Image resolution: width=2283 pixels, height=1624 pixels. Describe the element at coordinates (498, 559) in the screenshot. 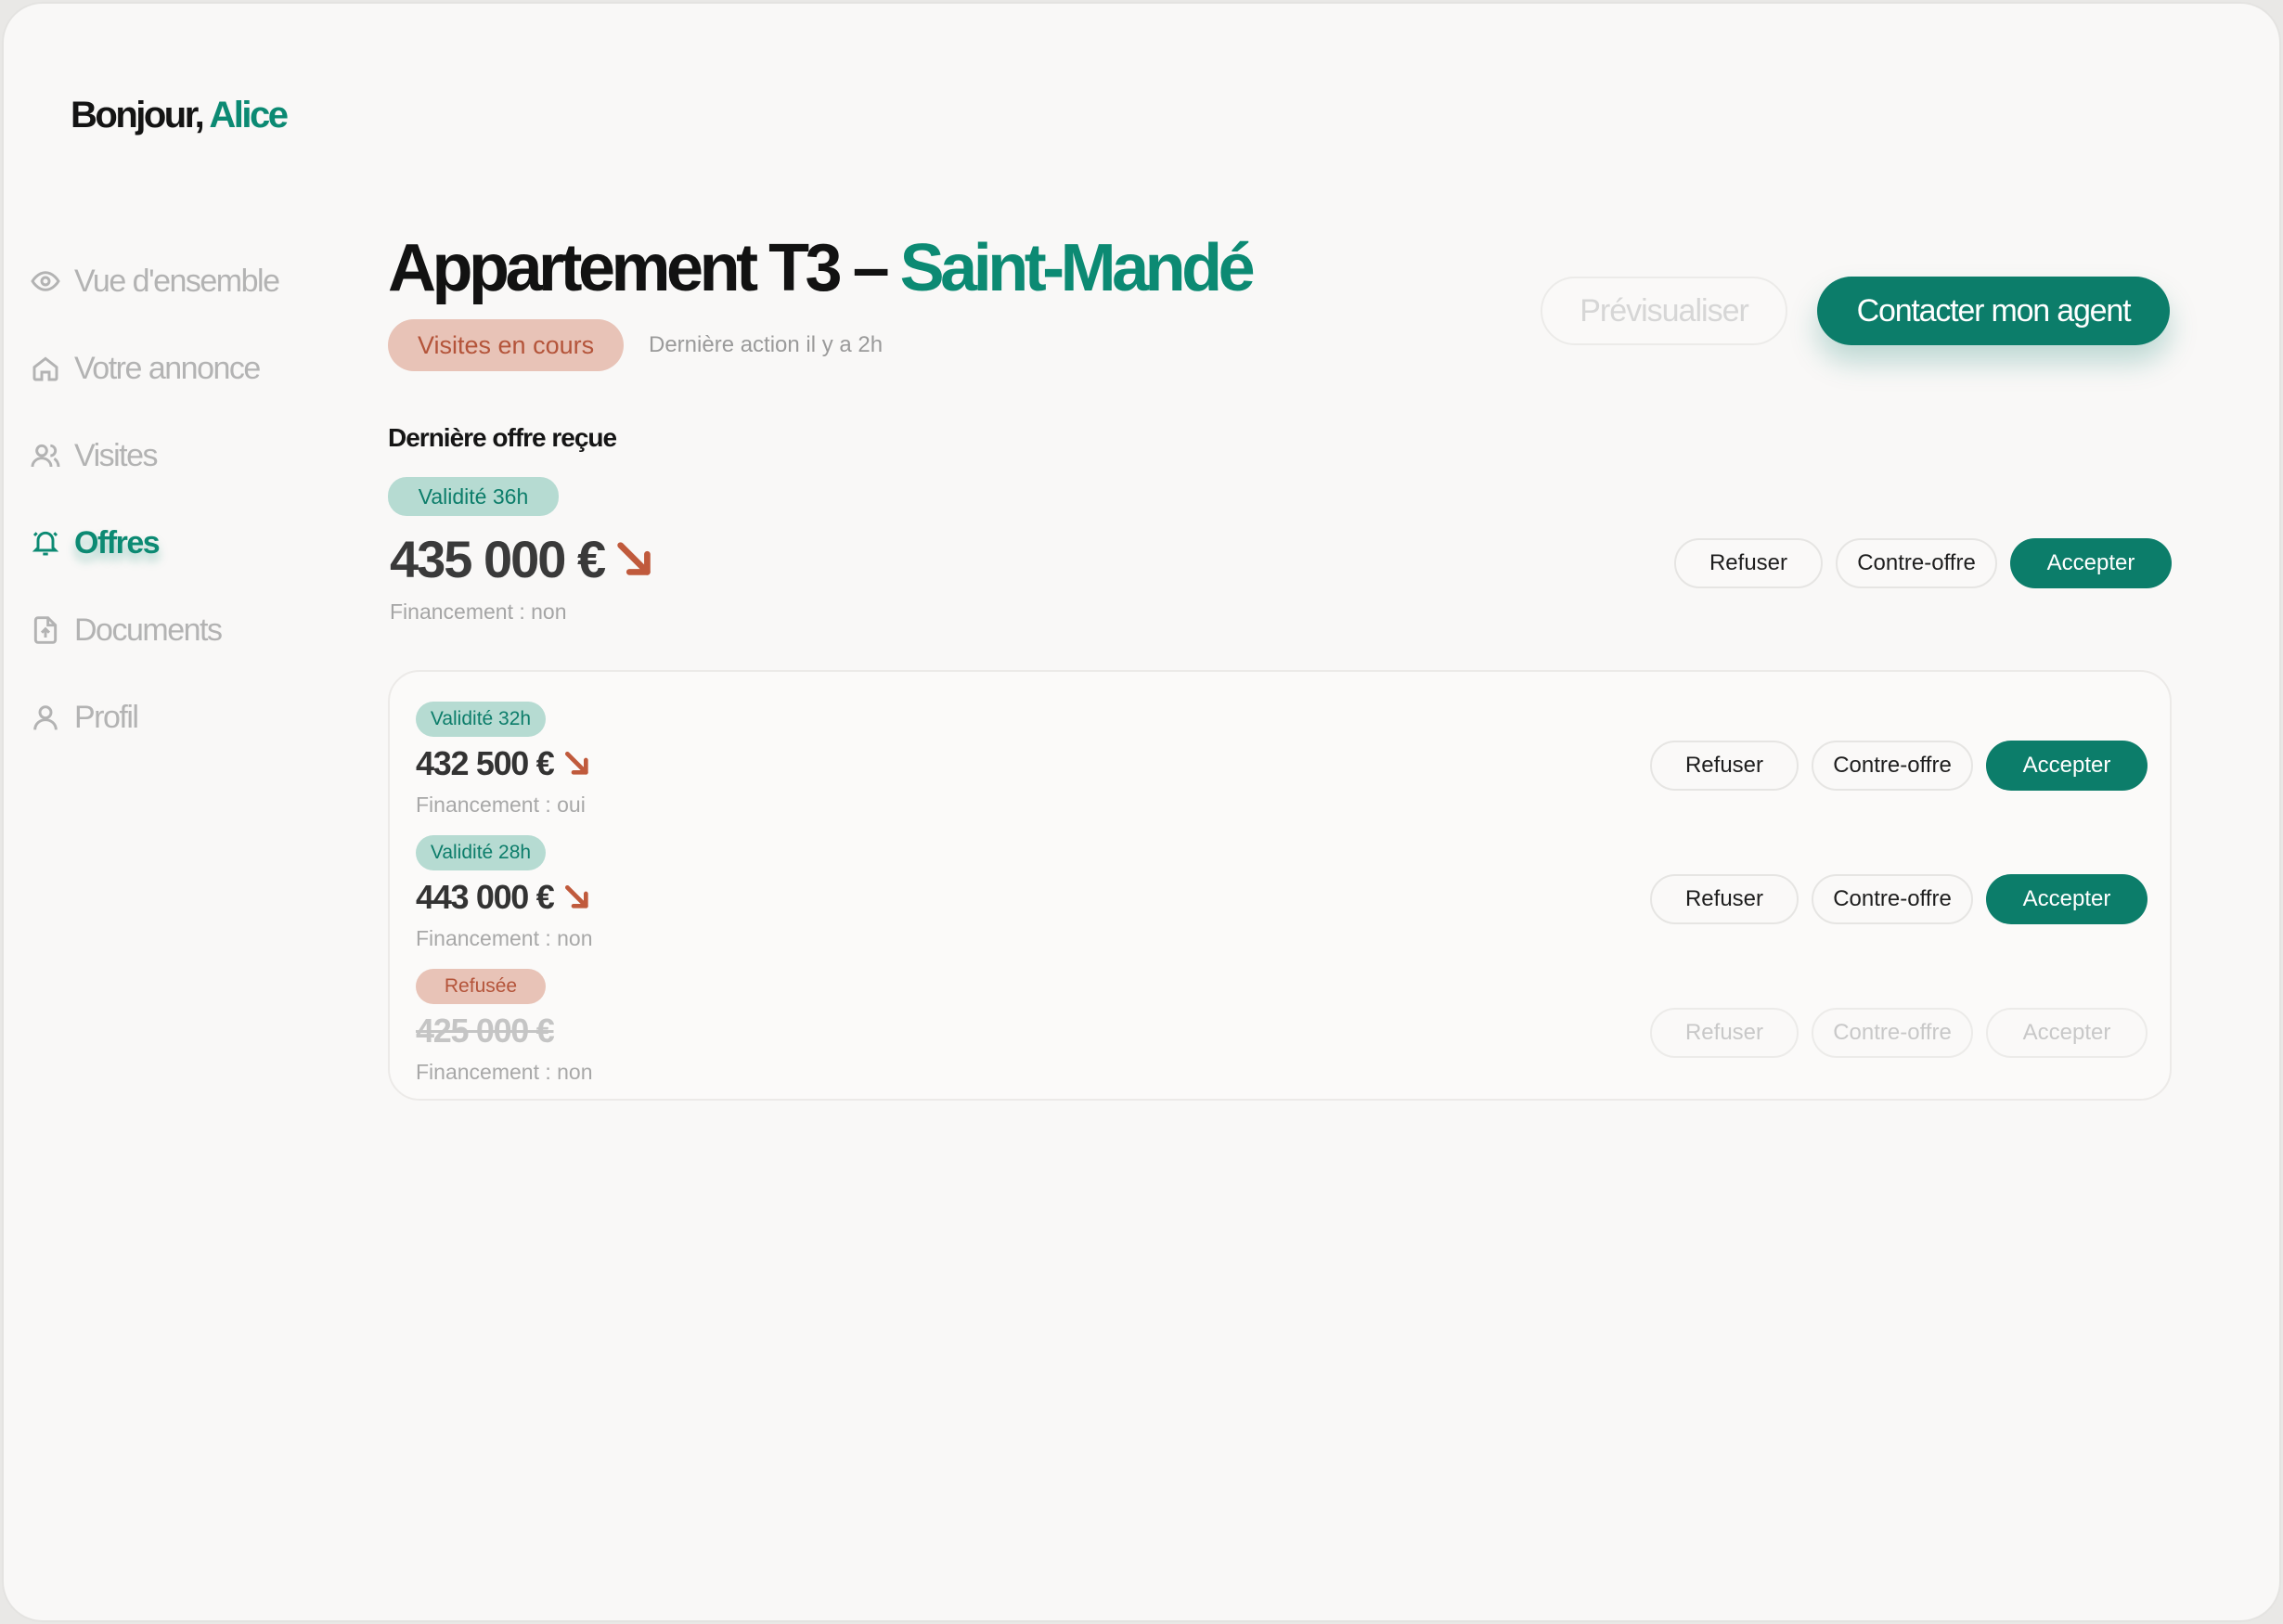

I see `offer-amount-value: 435 000 €` at that location.